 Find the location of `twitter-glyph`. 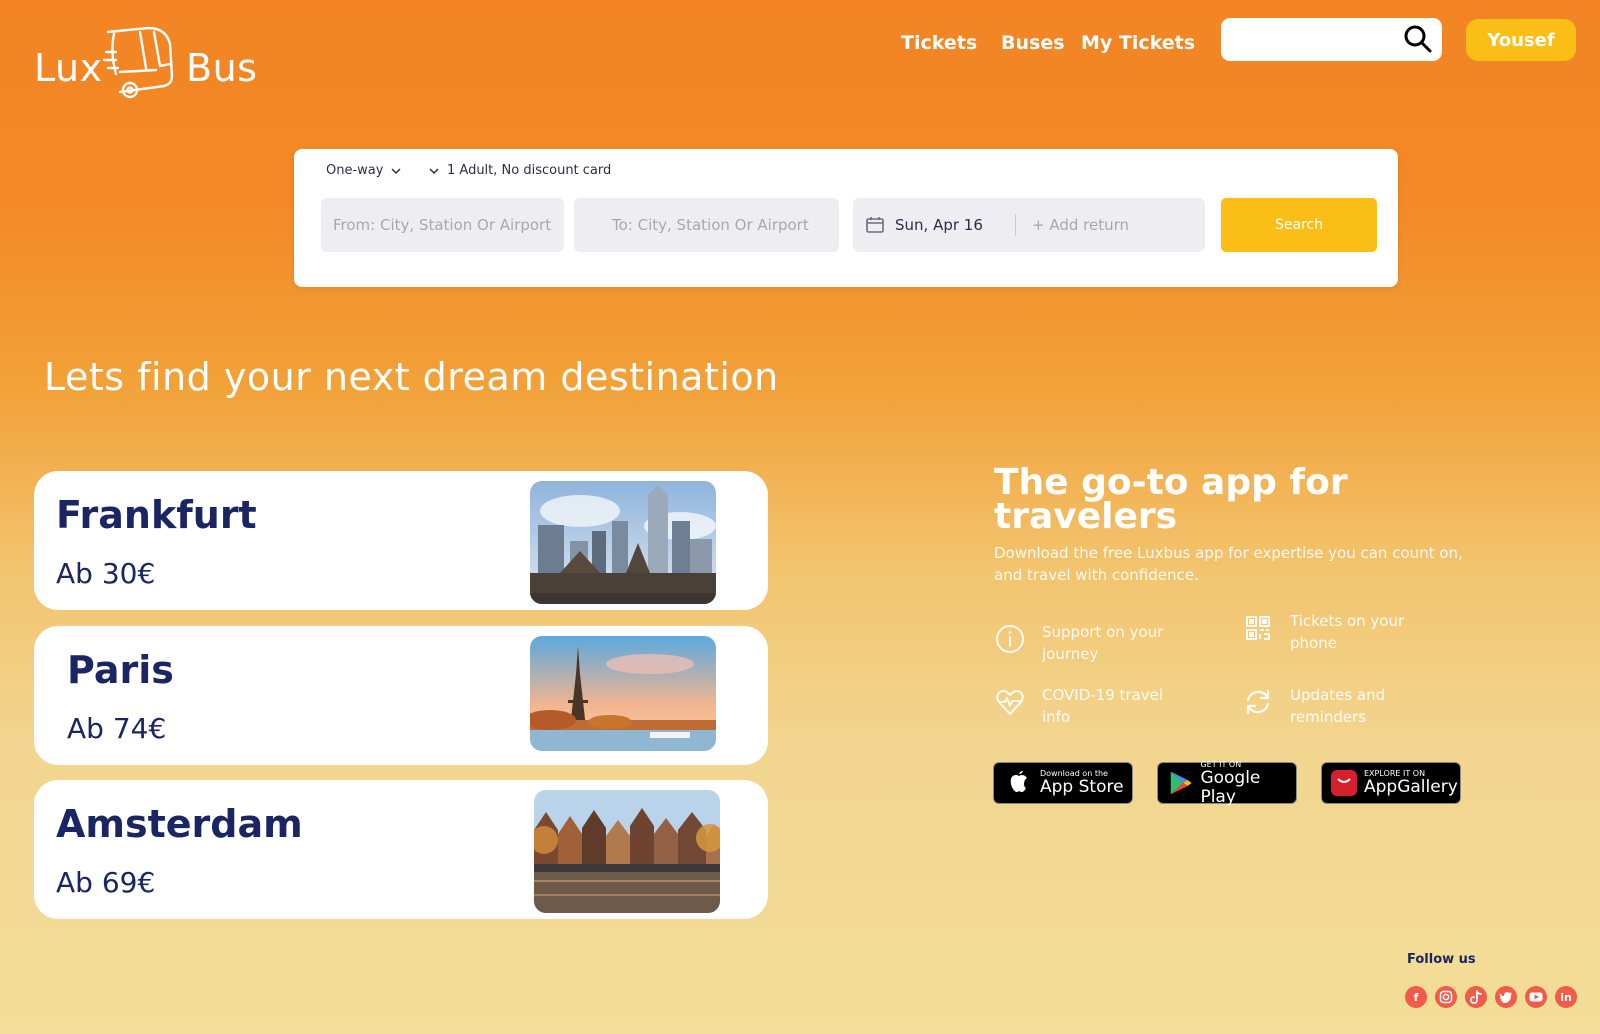

twitter-glyph is located at coordinates (1505, 997).